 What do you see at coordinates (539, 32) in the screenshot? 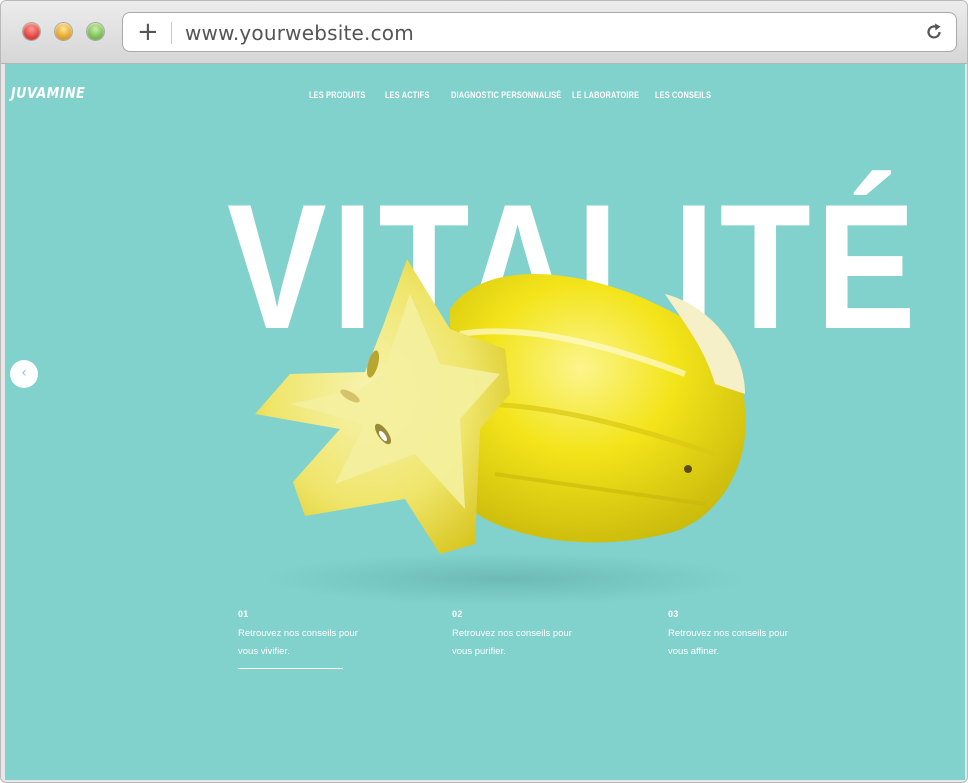
I see `address-bar: + www.yourwebsite.com` at bounding box center [539, 32].